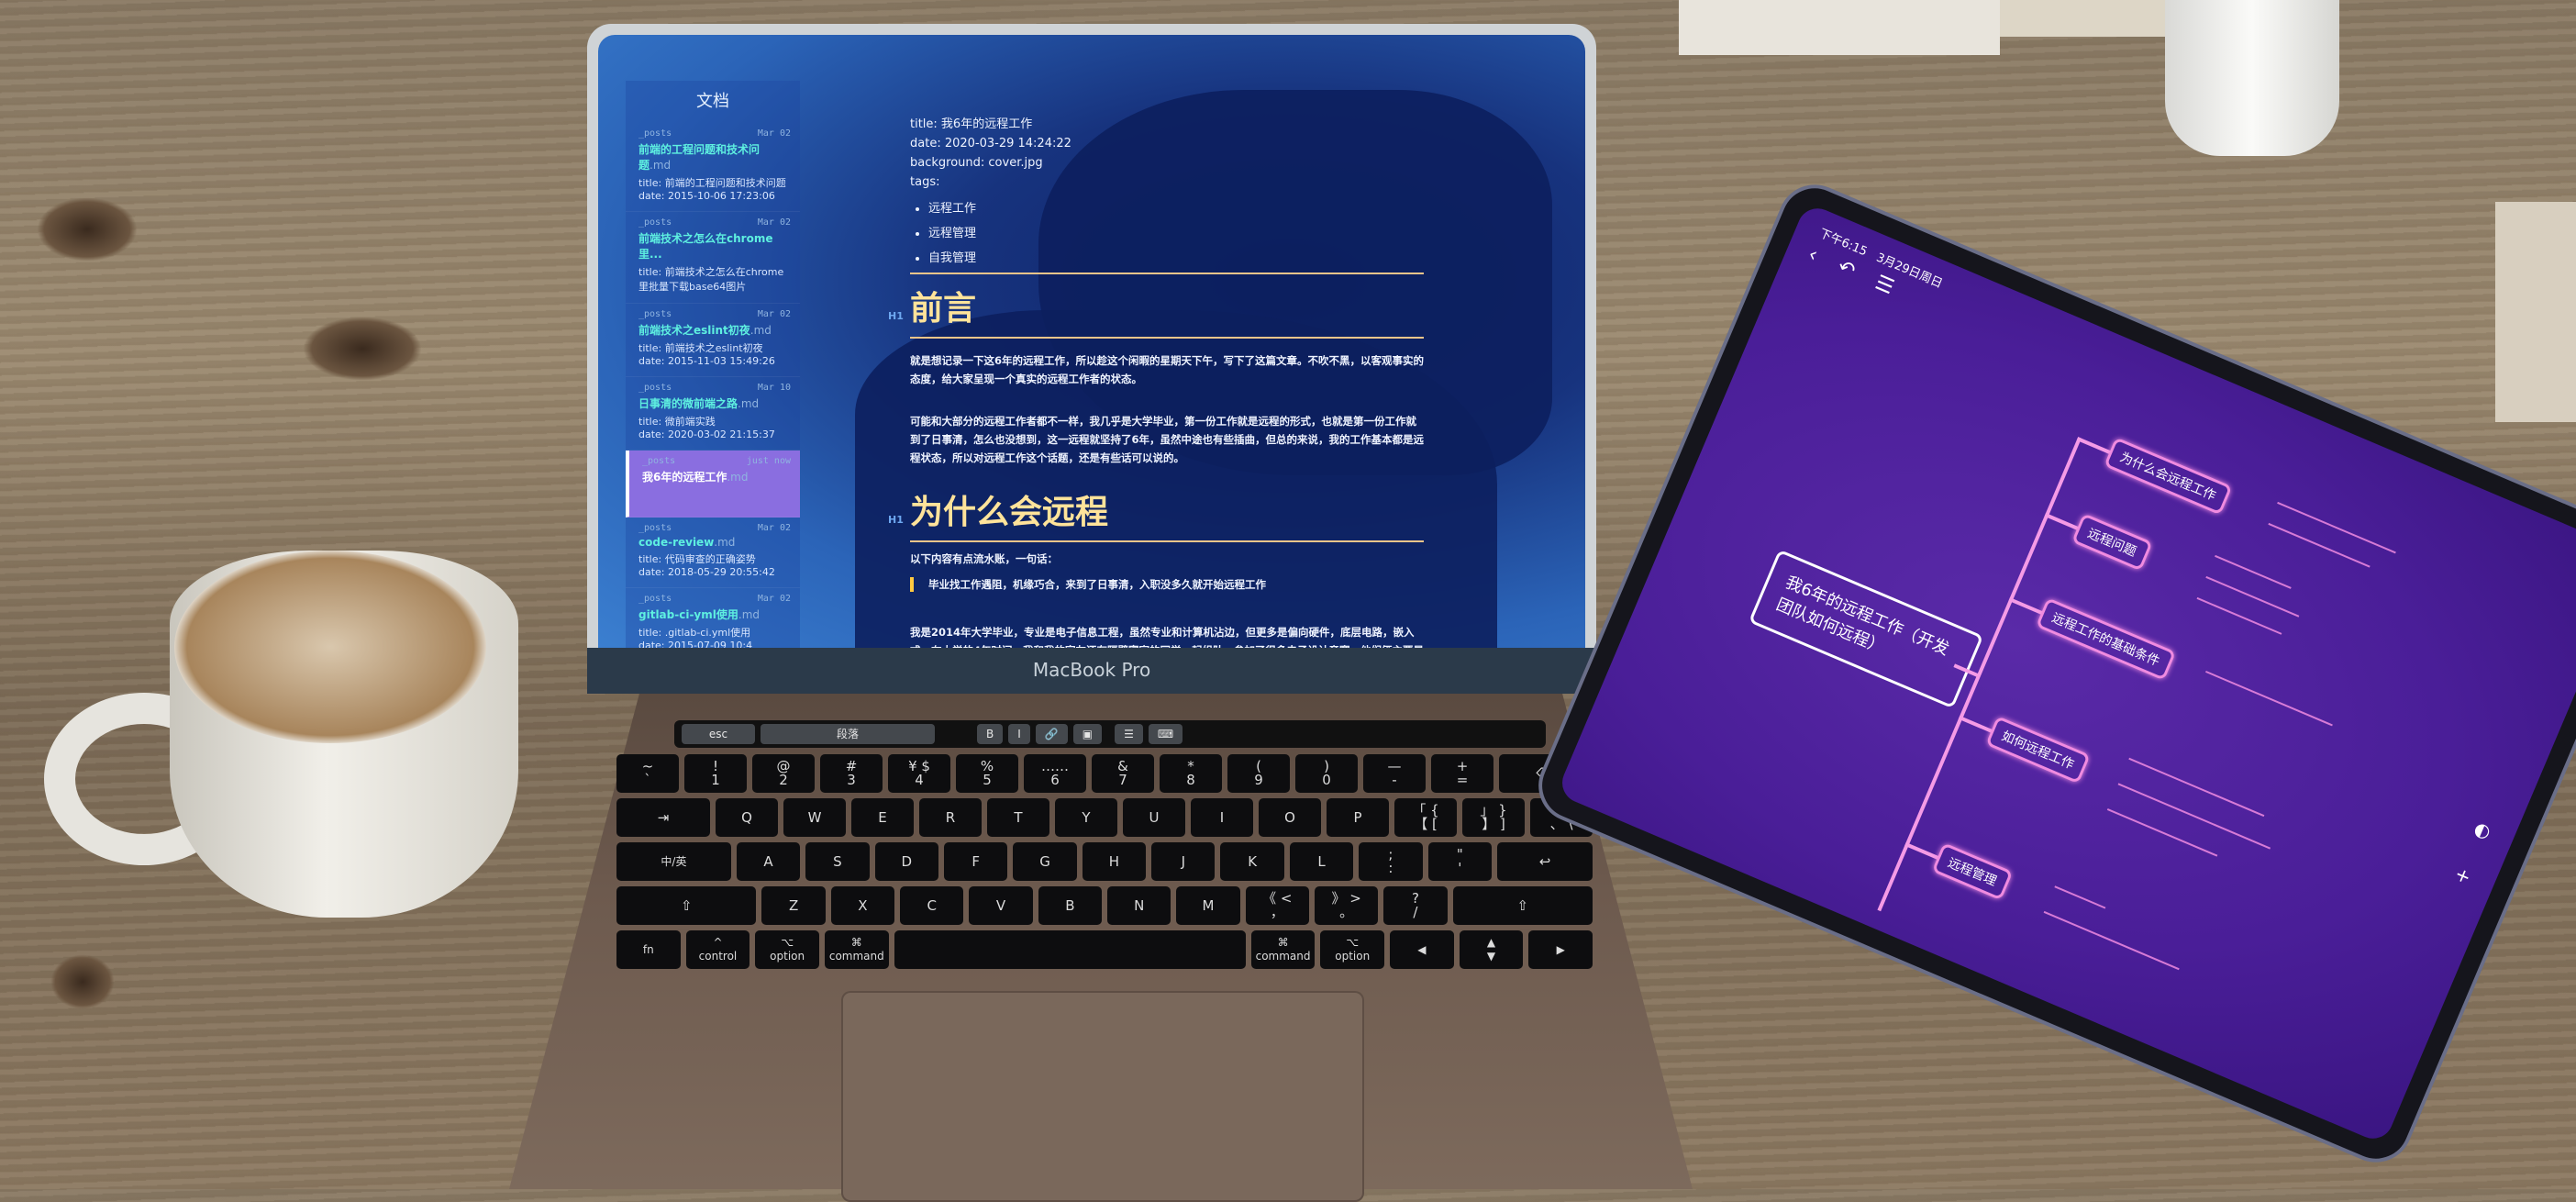 Image resolution: width=2576 pixels, height=1202 pixels. I want to click on mindmap-root: 我6年的远程工作（开发团队如何远程）, so click(1866, 629).